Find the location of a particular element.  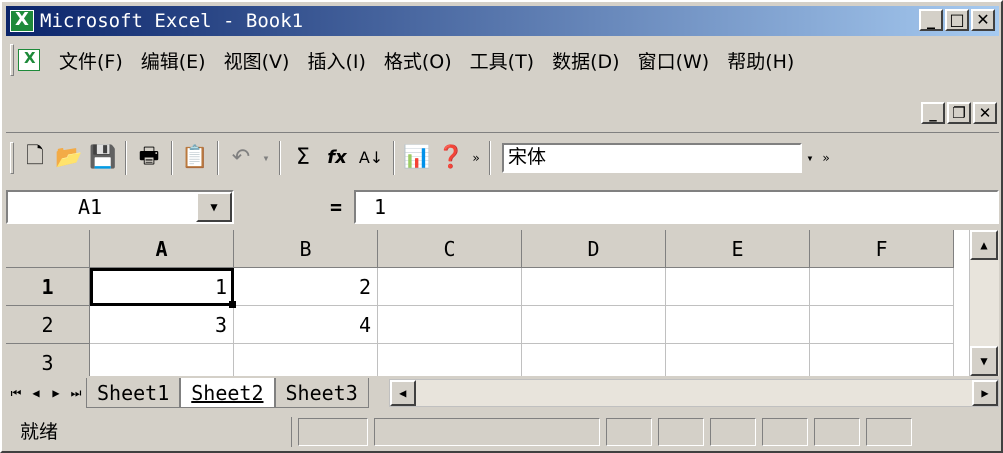

menu-file: 文件(F) is located at coordinates (91, 60).